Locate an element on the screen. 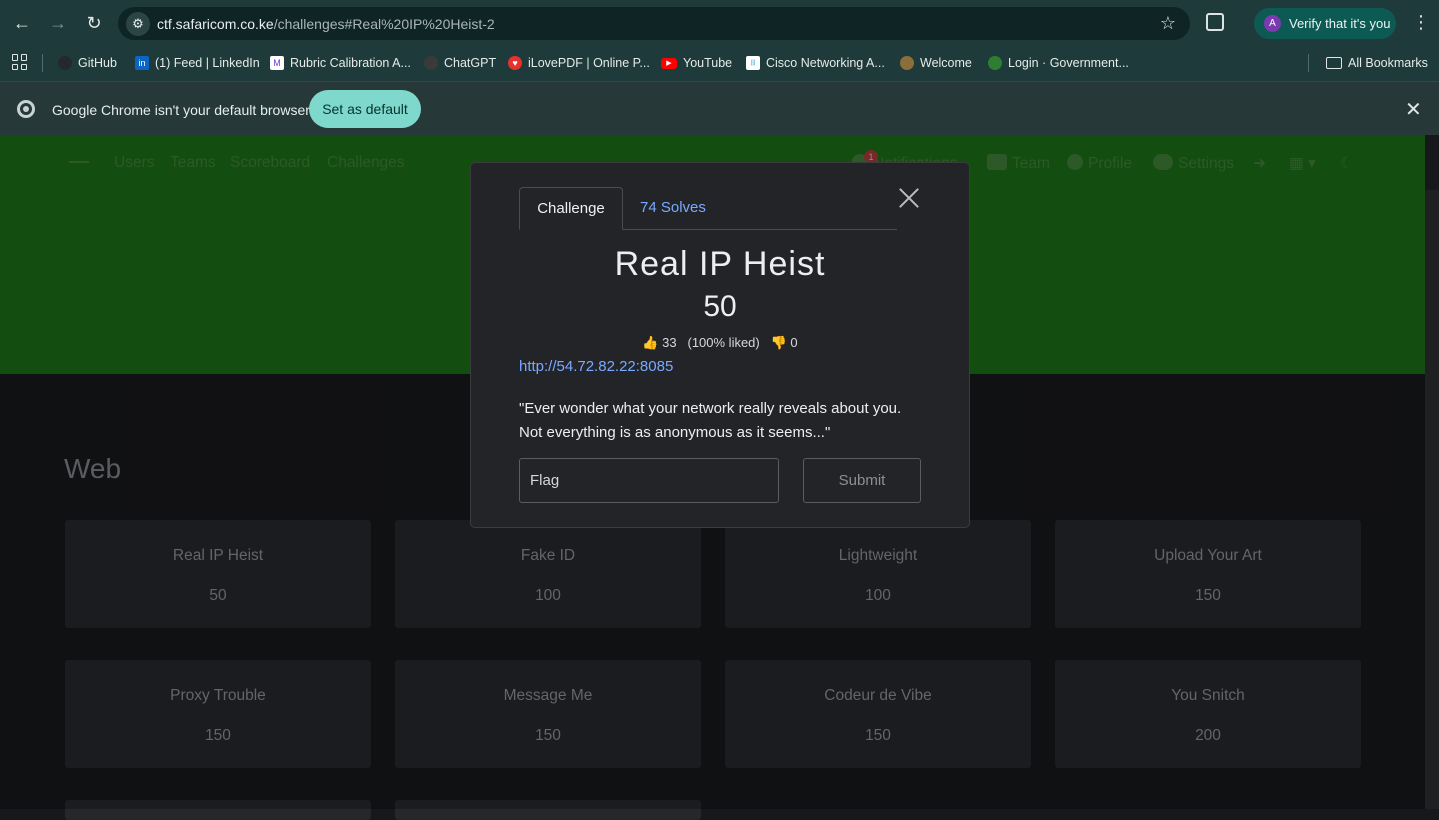 The image size is (1439, 820). profile-verify-chip: A Verify that it's you is located at coordinates (1325, 23).